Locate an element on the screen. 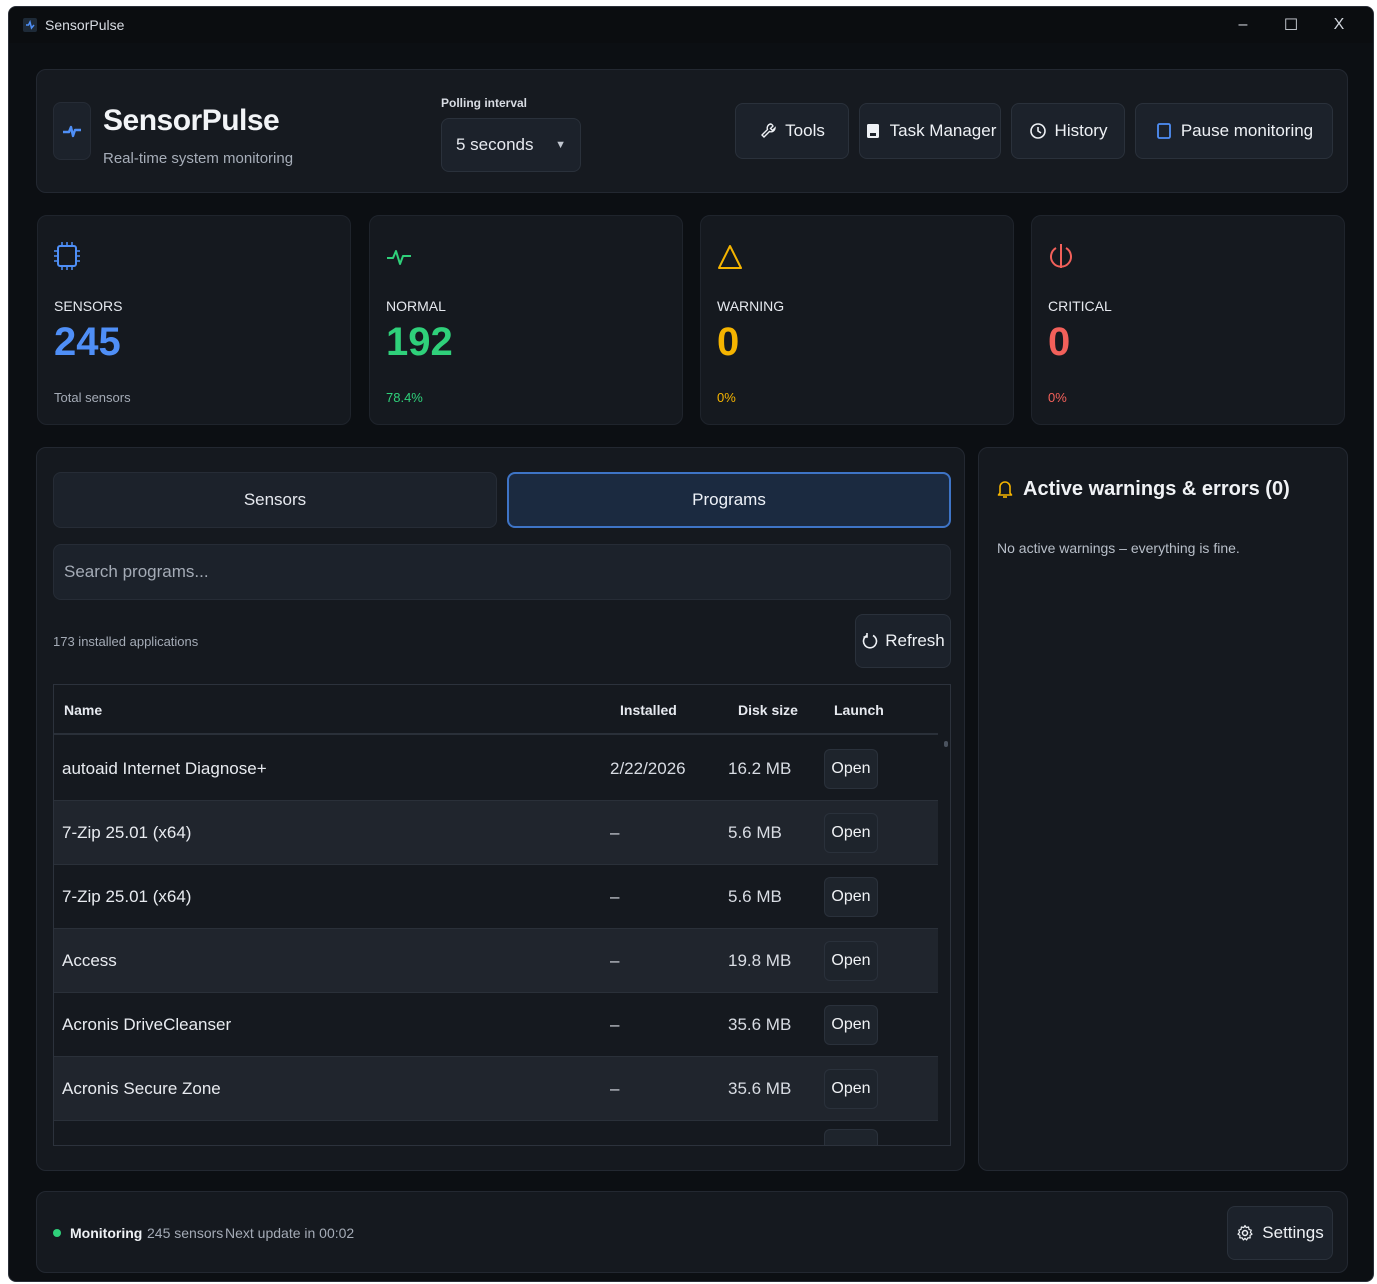 The image size is (1377, 1284). program-name: Acronis DriveCleanser is located at coordinates (147, 1024).